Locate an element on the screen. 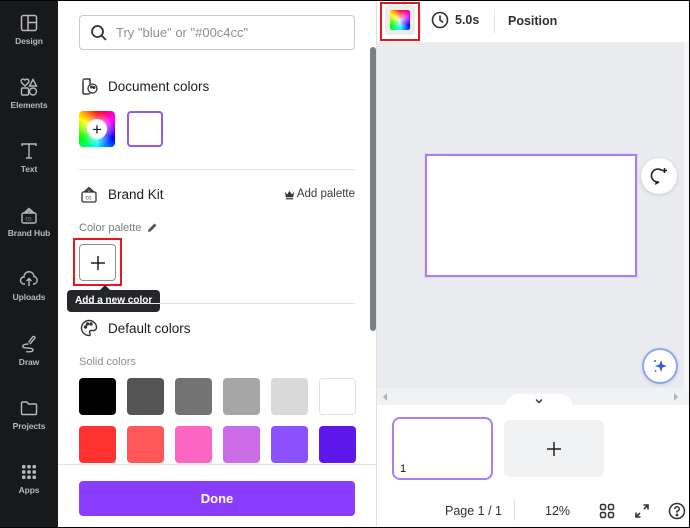 This screenshot has width=690, height=528. solid-colors-label: Solid colors is located at coordinates (107, 362).